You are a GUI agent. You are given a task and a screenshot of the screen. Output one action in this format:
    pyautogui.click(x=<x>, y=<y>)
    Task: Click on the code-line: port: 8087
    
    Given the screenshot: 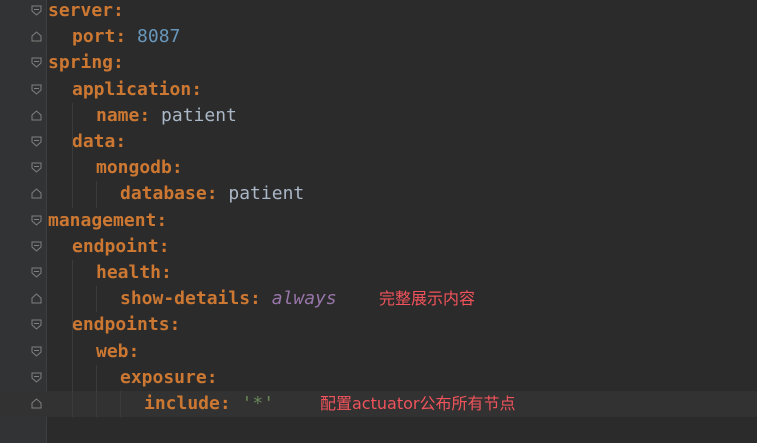 What is the action you would take?
    pyautogui.click(x=378, y=37)
    